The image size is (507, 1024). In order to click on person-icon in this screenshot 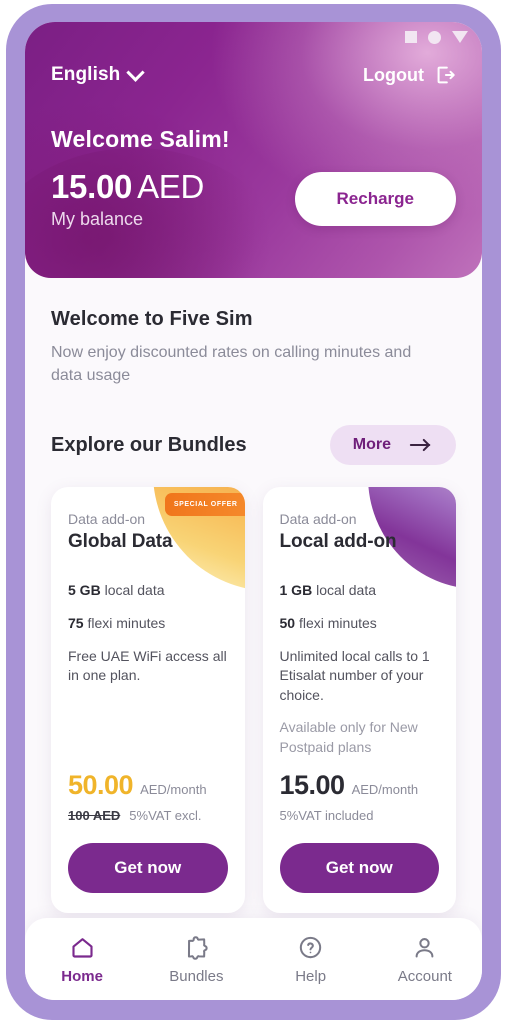, I will do `click(424, 947)`.